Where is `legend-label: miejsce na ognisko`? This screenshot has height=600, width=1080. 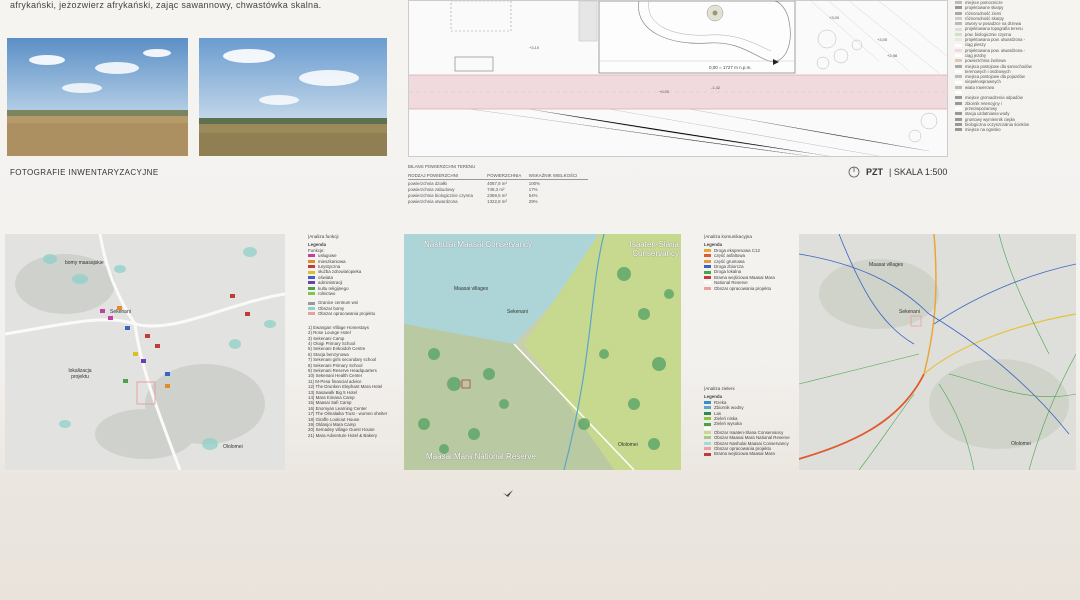 legend-label: miejsce na ognisko is located at coordinates (983, 130).